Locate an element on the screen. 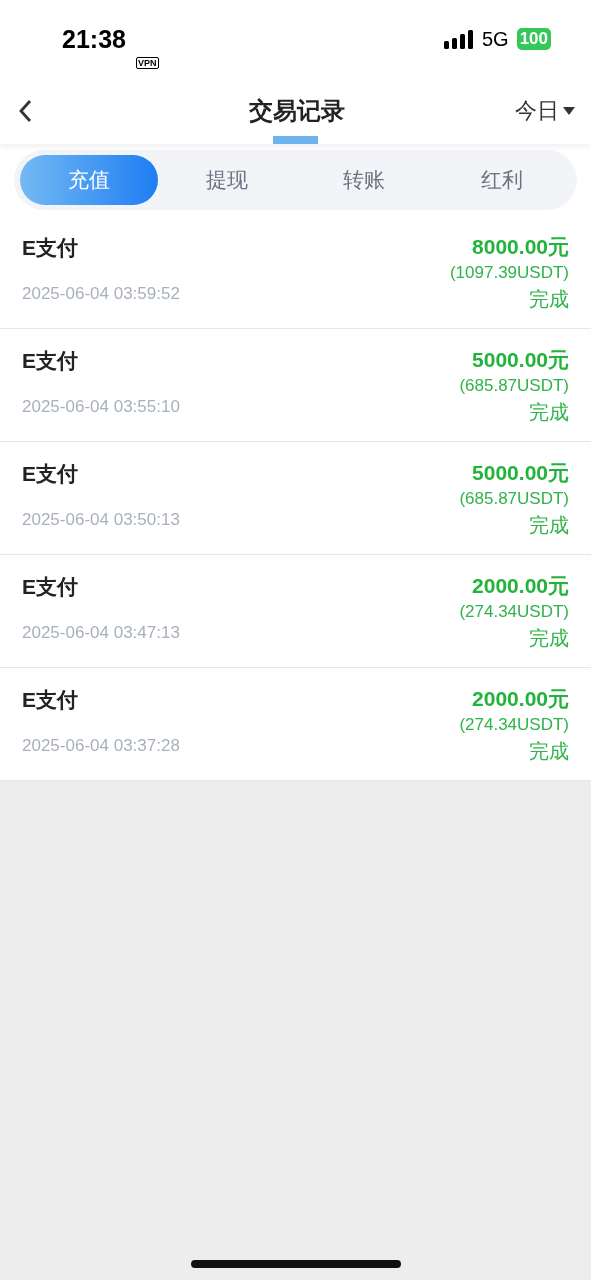 The height and width of the screenshot is (1280, 591). signal-icon is located at coordinates (458, 39).